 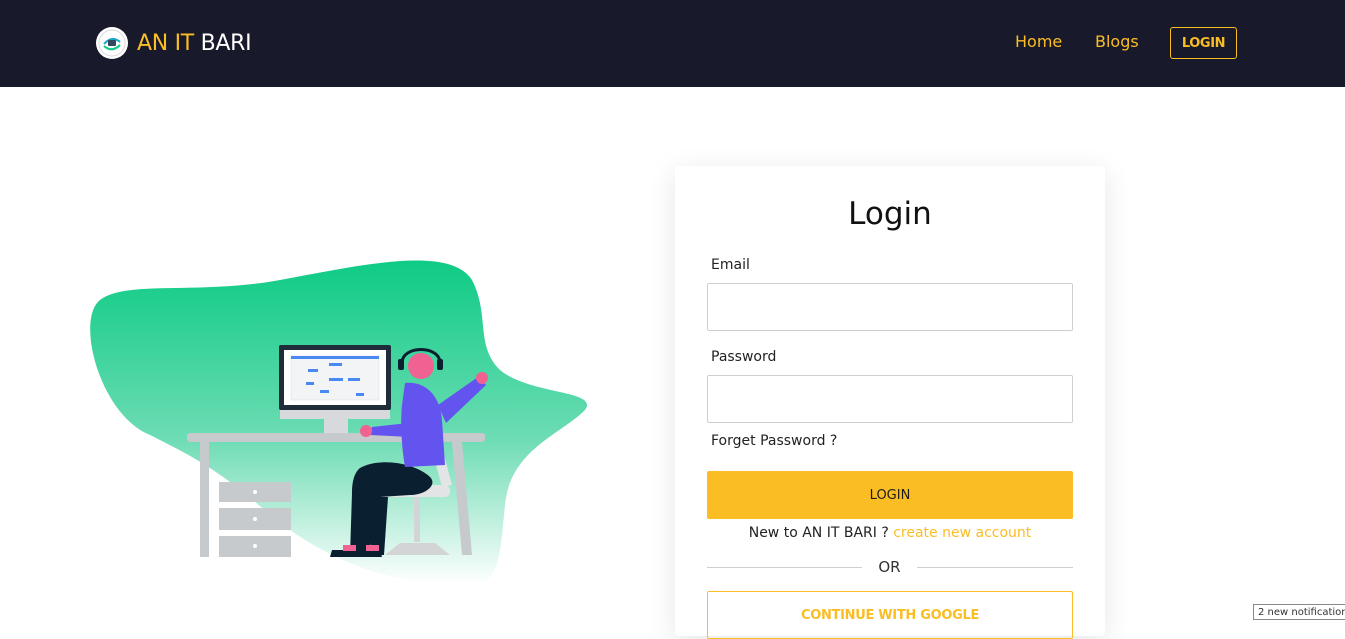 I want to click on desk-leg-left, so click(x=204, y=499).